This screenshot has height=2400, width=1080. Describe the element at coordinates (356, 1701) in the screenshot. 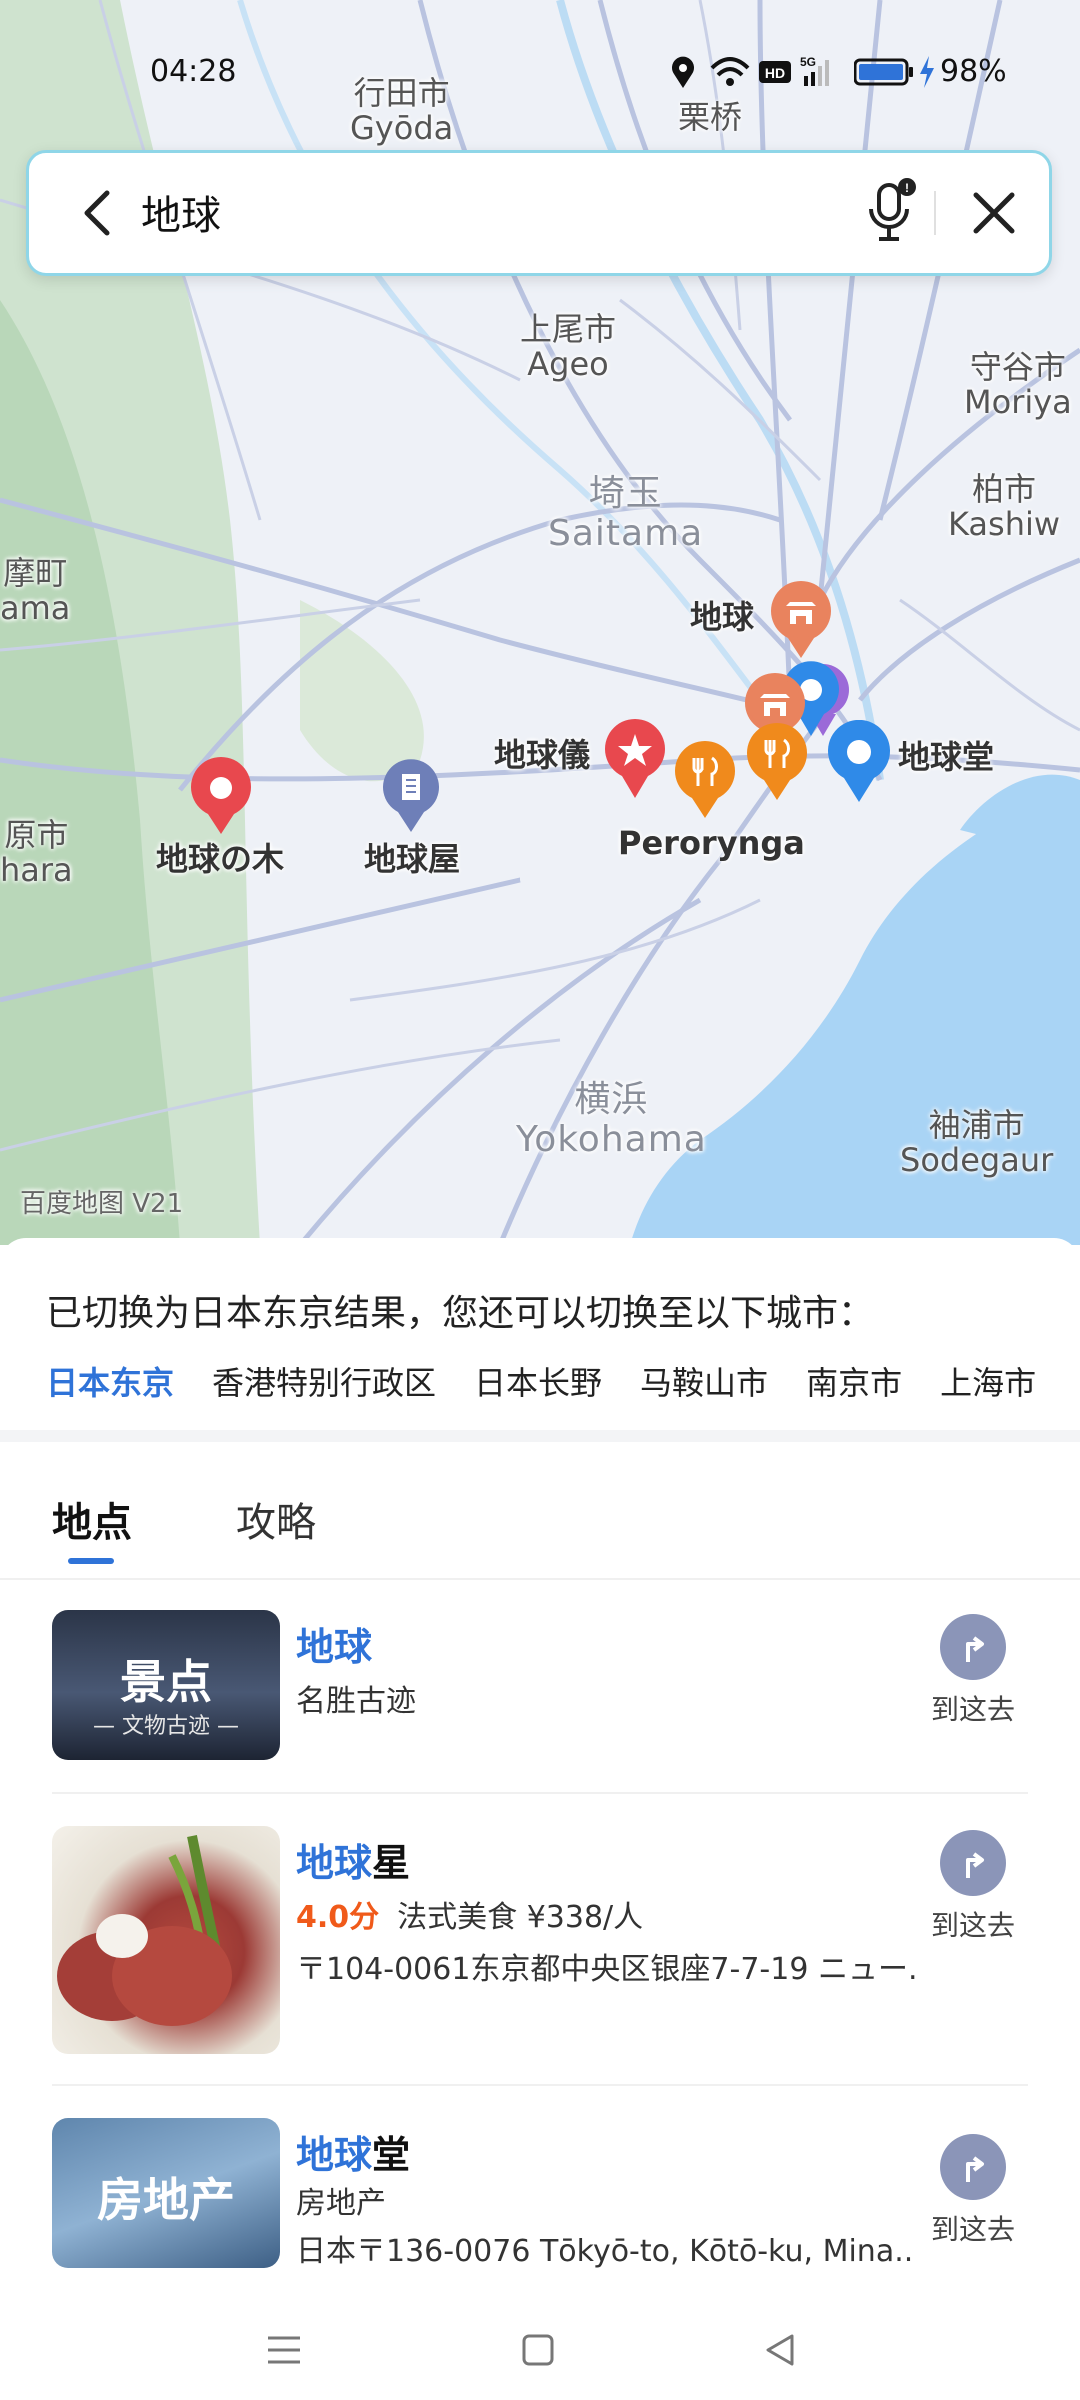

I see `result-category: 名胜古迹` at that location.